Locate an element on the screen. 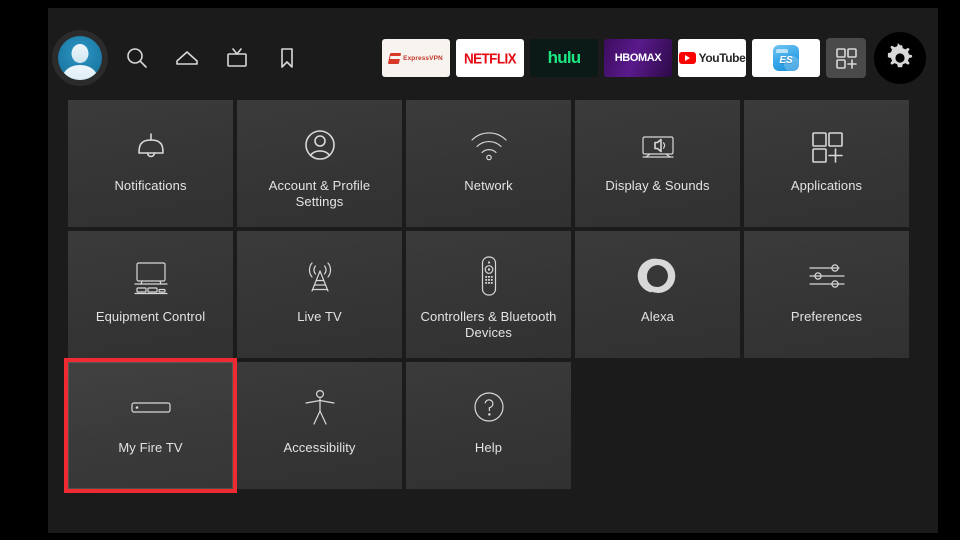 The width and height of the screenshot is (960, 540). settings-tile-controllers-bluetooth-devices: Controllers & Bluetooth Devices is located at coordinates (488, 294).